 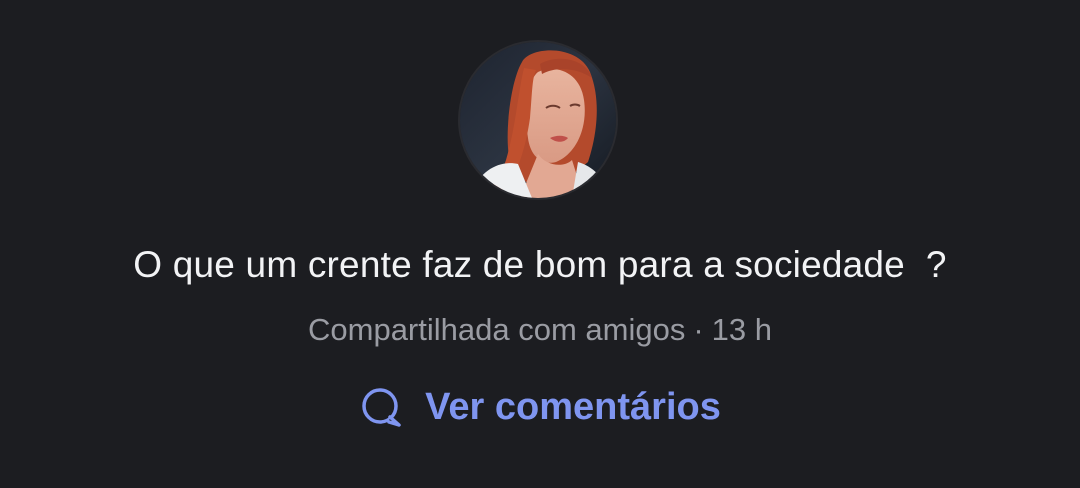 What do you see at coordinates (573, 406) in the screenshot?
I see `view-comments-label: Ver comentários` at bounding box center [573, 406].